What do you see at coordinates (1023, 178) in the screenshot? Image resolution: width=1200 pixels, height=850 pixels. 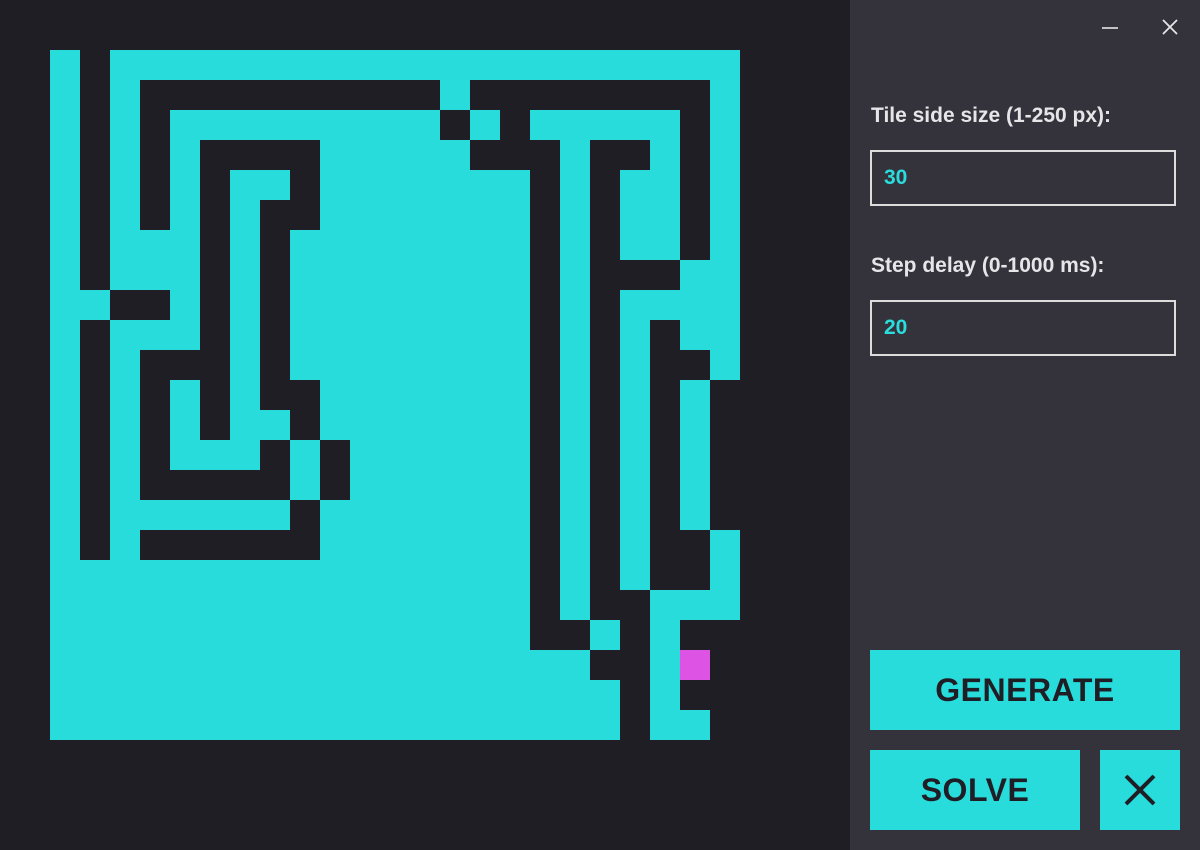 I see `tile-size-input` at bounding box center [1023, 178].